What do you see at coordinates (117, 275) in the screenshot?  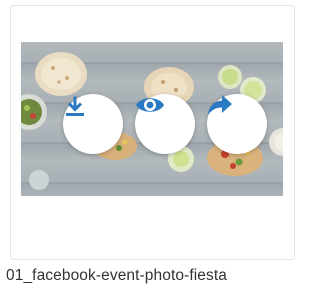 I see `file-name-label: 01_facebook-event-photo-fiesta` at bounding box center [117, 275].